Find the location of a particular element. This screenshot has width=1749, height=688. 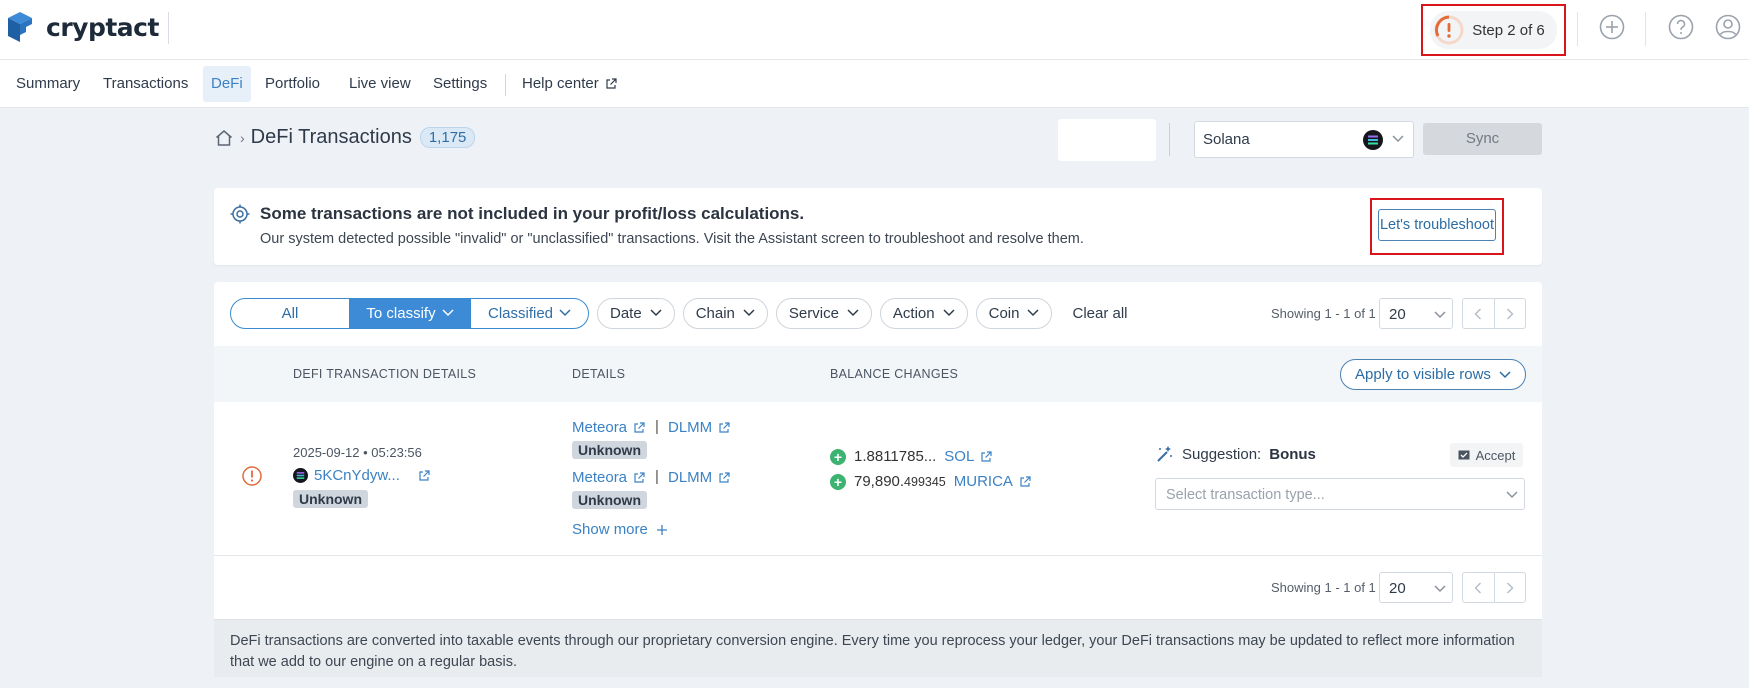

step-progress-button: Step 2 of 6 is located at coordinates (1493, 30).